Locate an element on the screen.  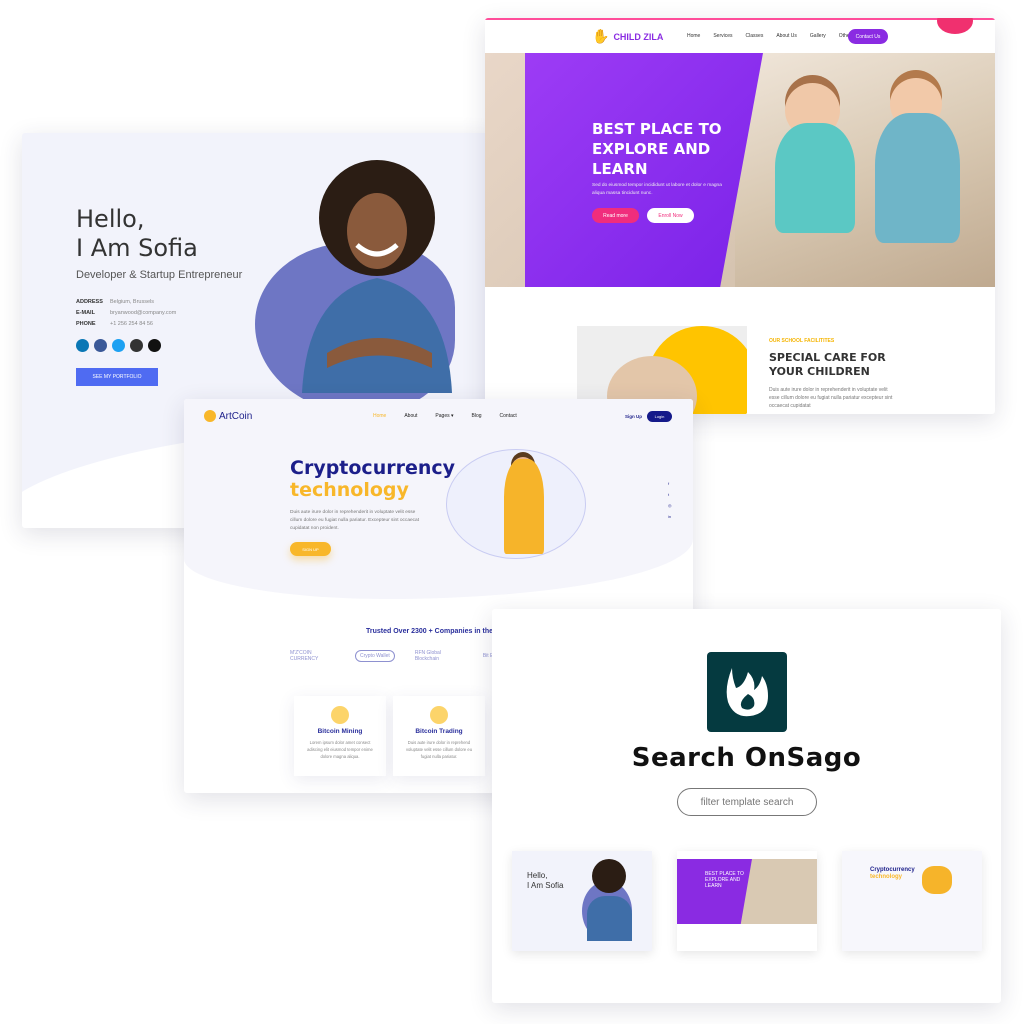
greeting-line: Hello, is located at coordinates (110, 219).